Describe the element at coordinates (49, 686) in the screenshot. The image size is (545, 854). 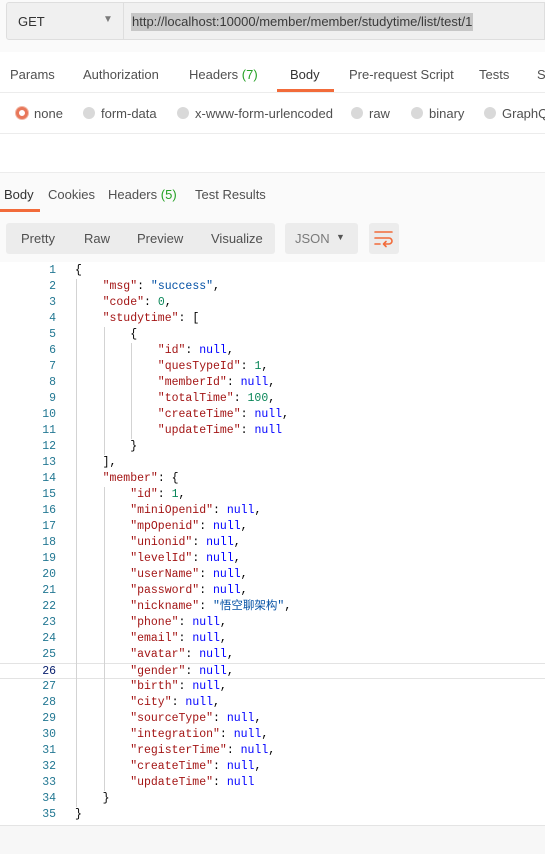
I see `line-number: 27` at that location.